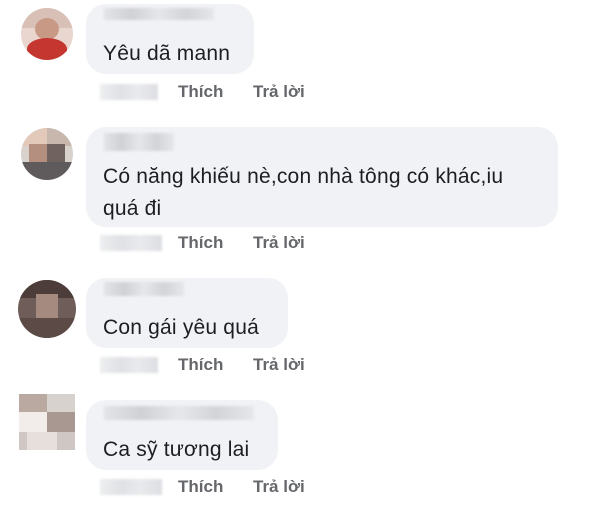 Image resolution: width=600 pixels, height=516 pixels. Describe the element at coordinates (167, 53) in the screenshot. I see `comment-text: Yêu dã mann` at that location.